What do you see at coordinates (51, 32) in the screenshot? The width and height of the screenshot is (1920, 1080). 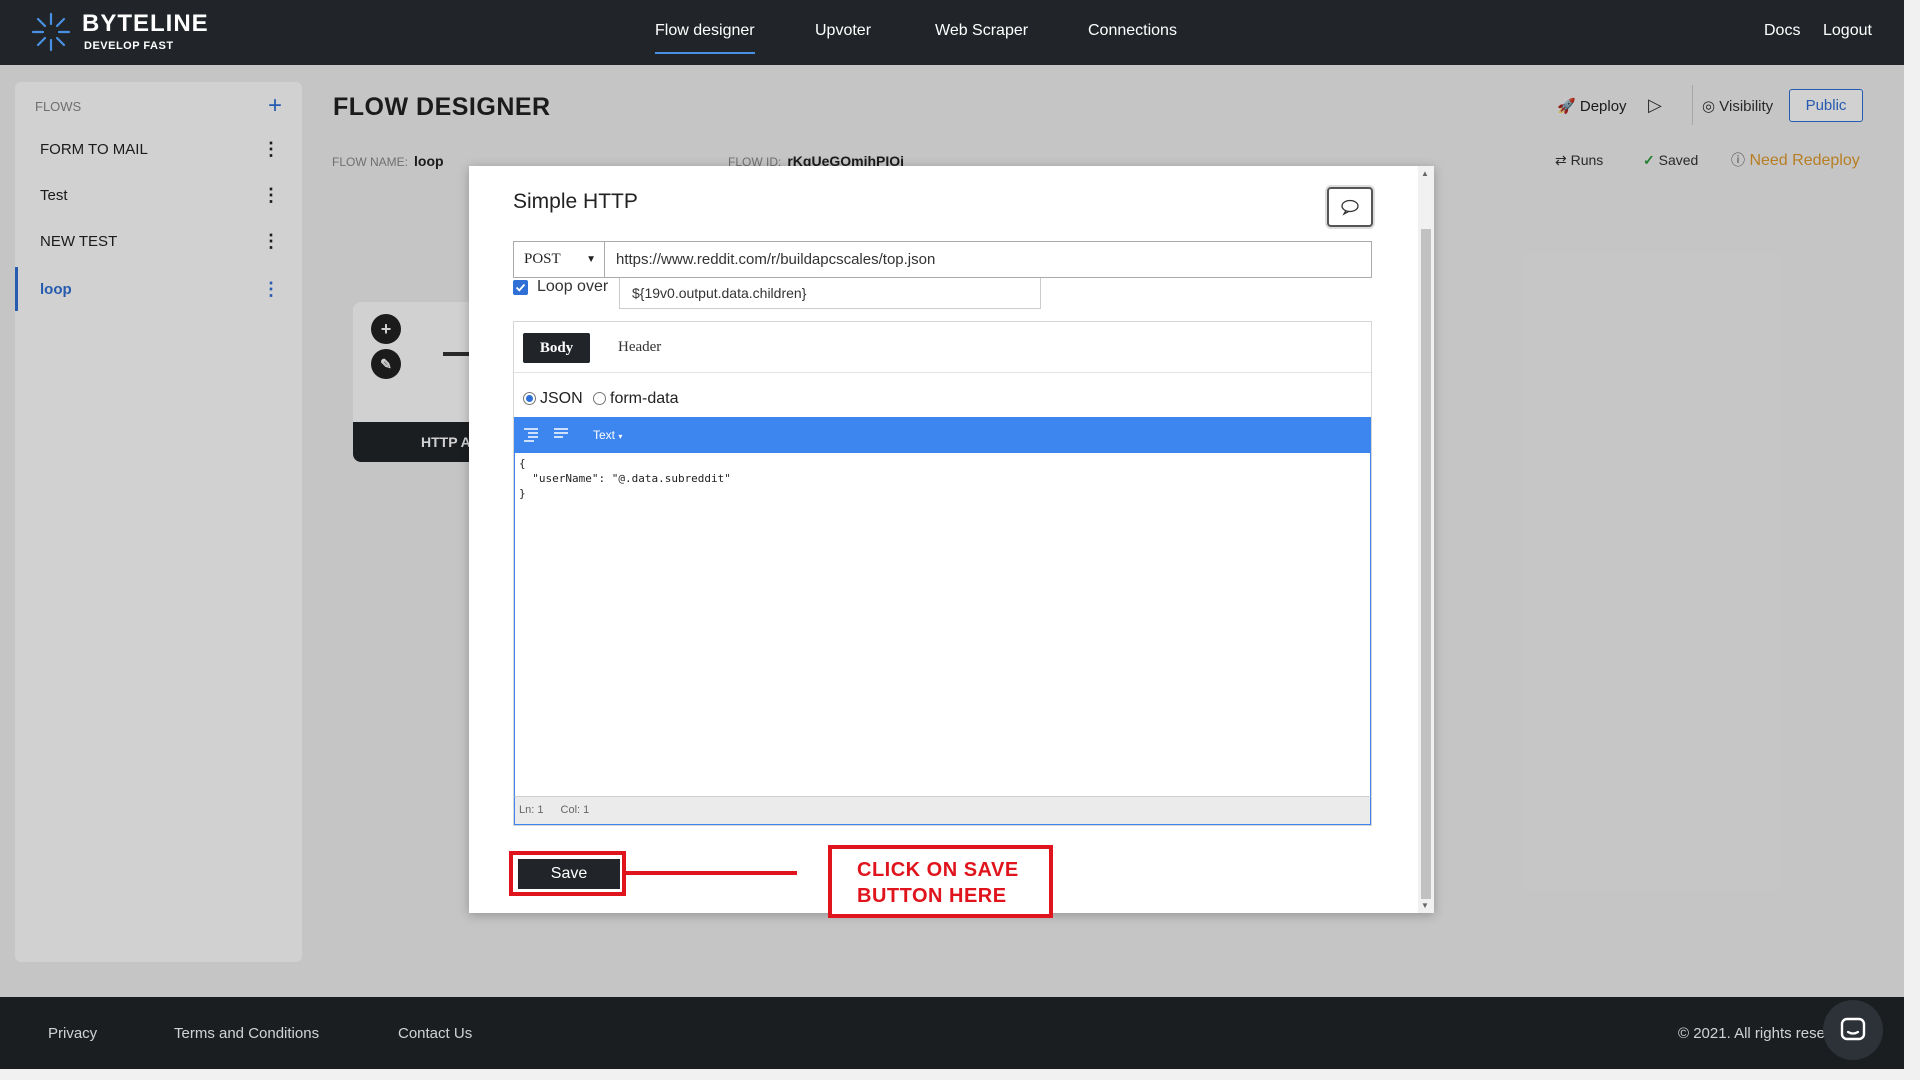 I see `byteline-logo-icon` at bounding box center [51, 32].